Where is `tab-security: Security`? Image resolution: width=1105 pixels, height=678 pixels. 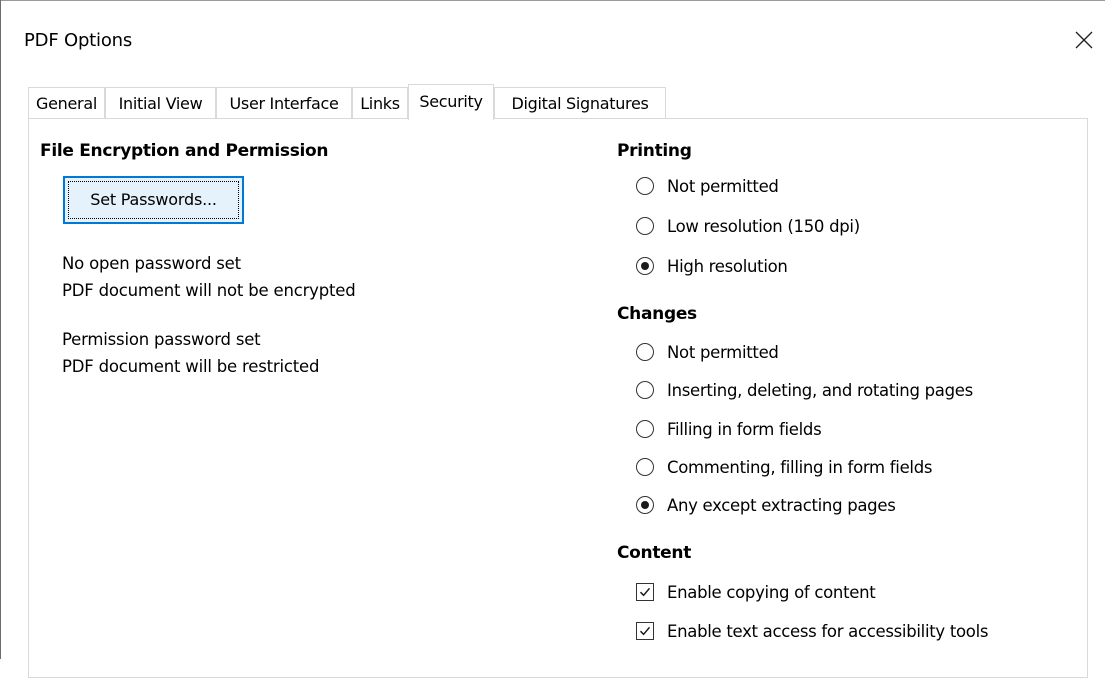
tab-security: Security is located at coordinates (451, 102).